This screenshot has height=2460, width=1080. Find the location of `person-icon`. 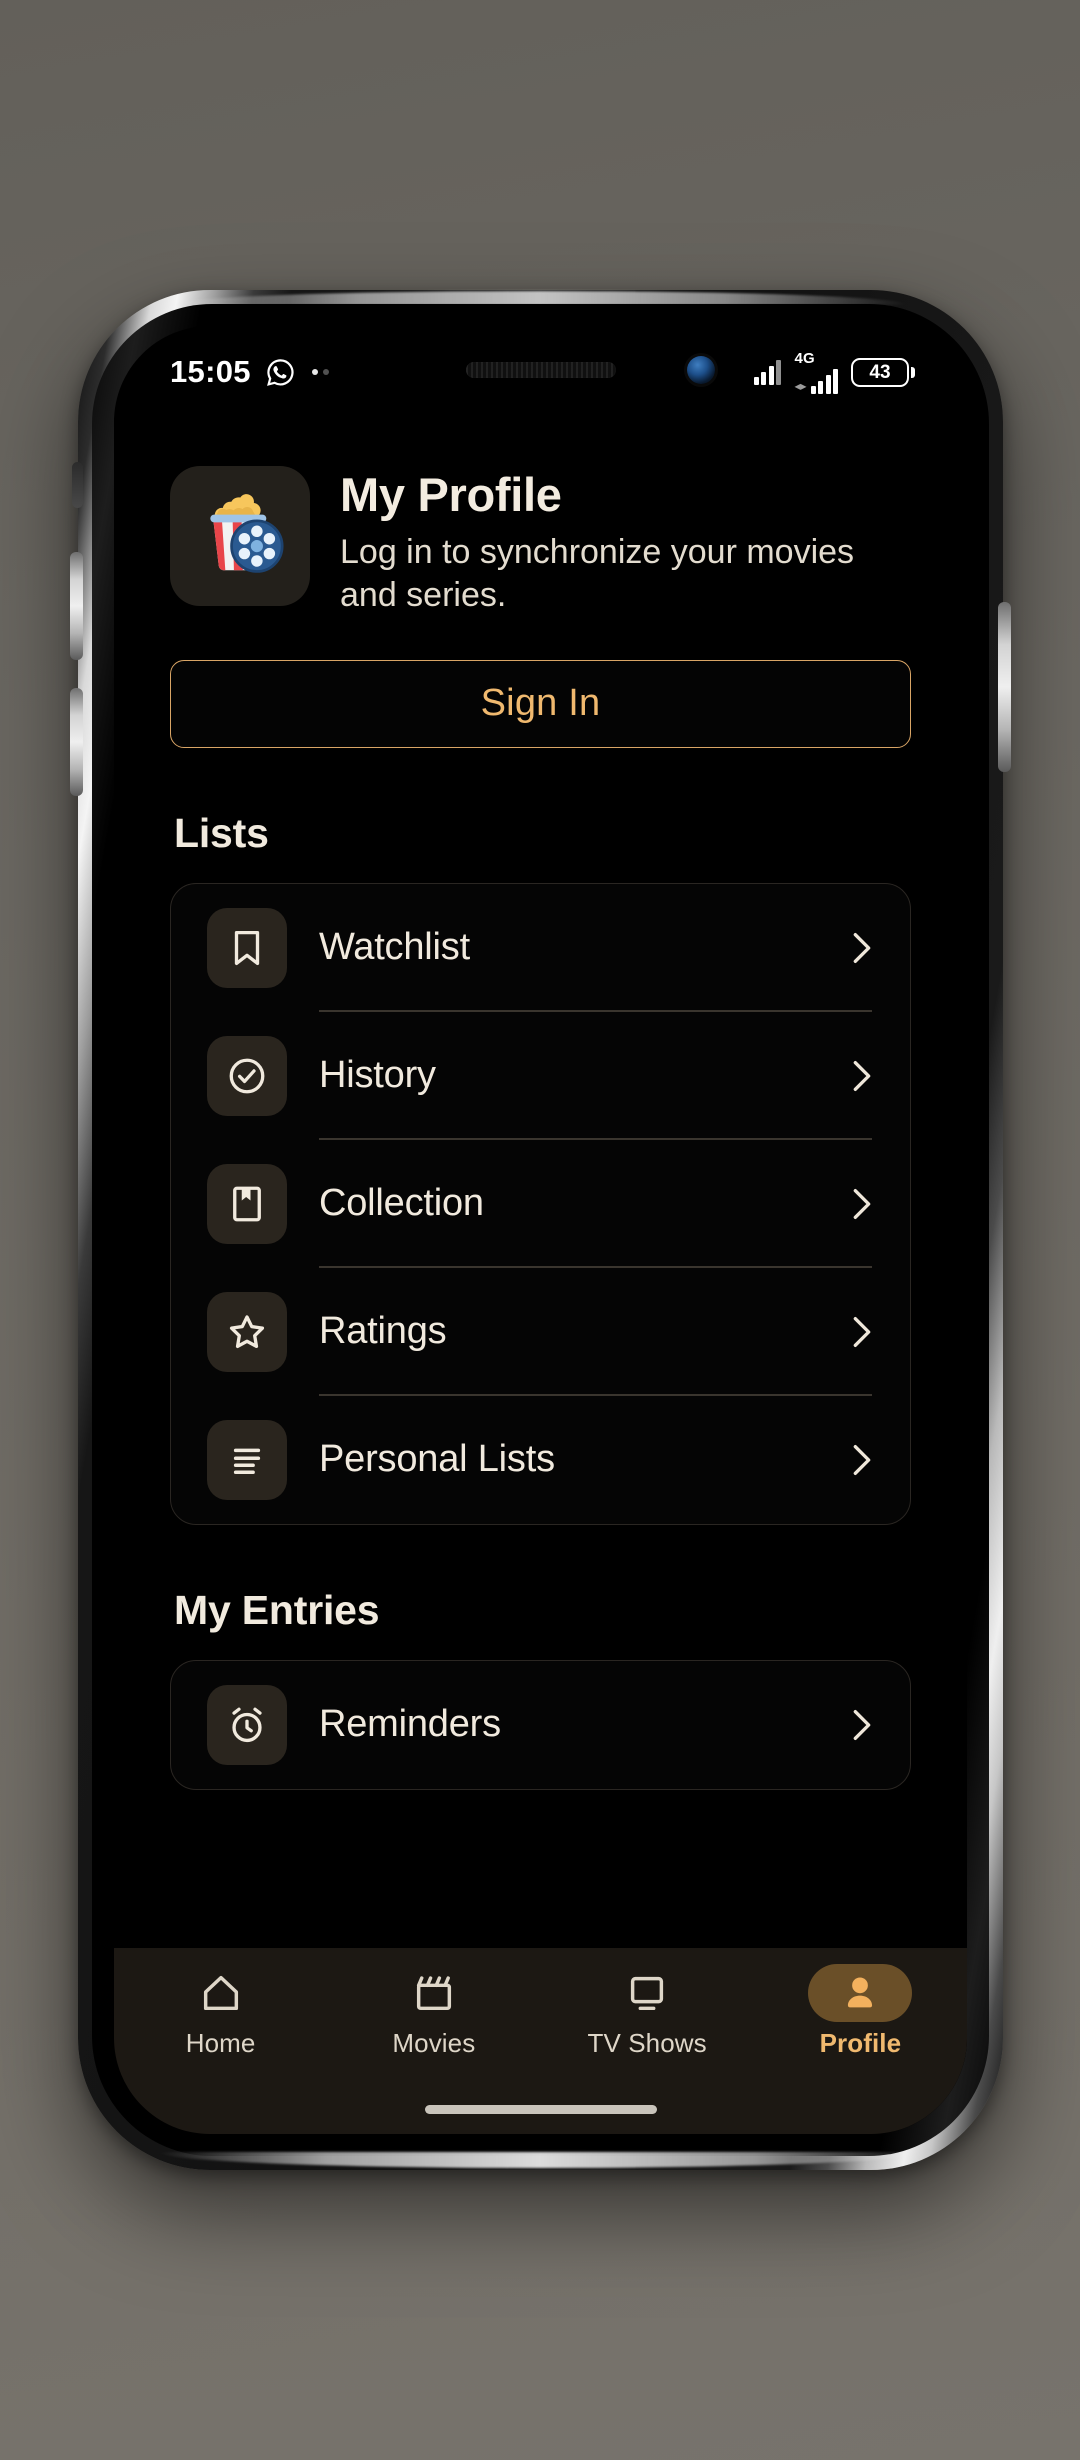

person-icon is located at coordinates (860, 1992).